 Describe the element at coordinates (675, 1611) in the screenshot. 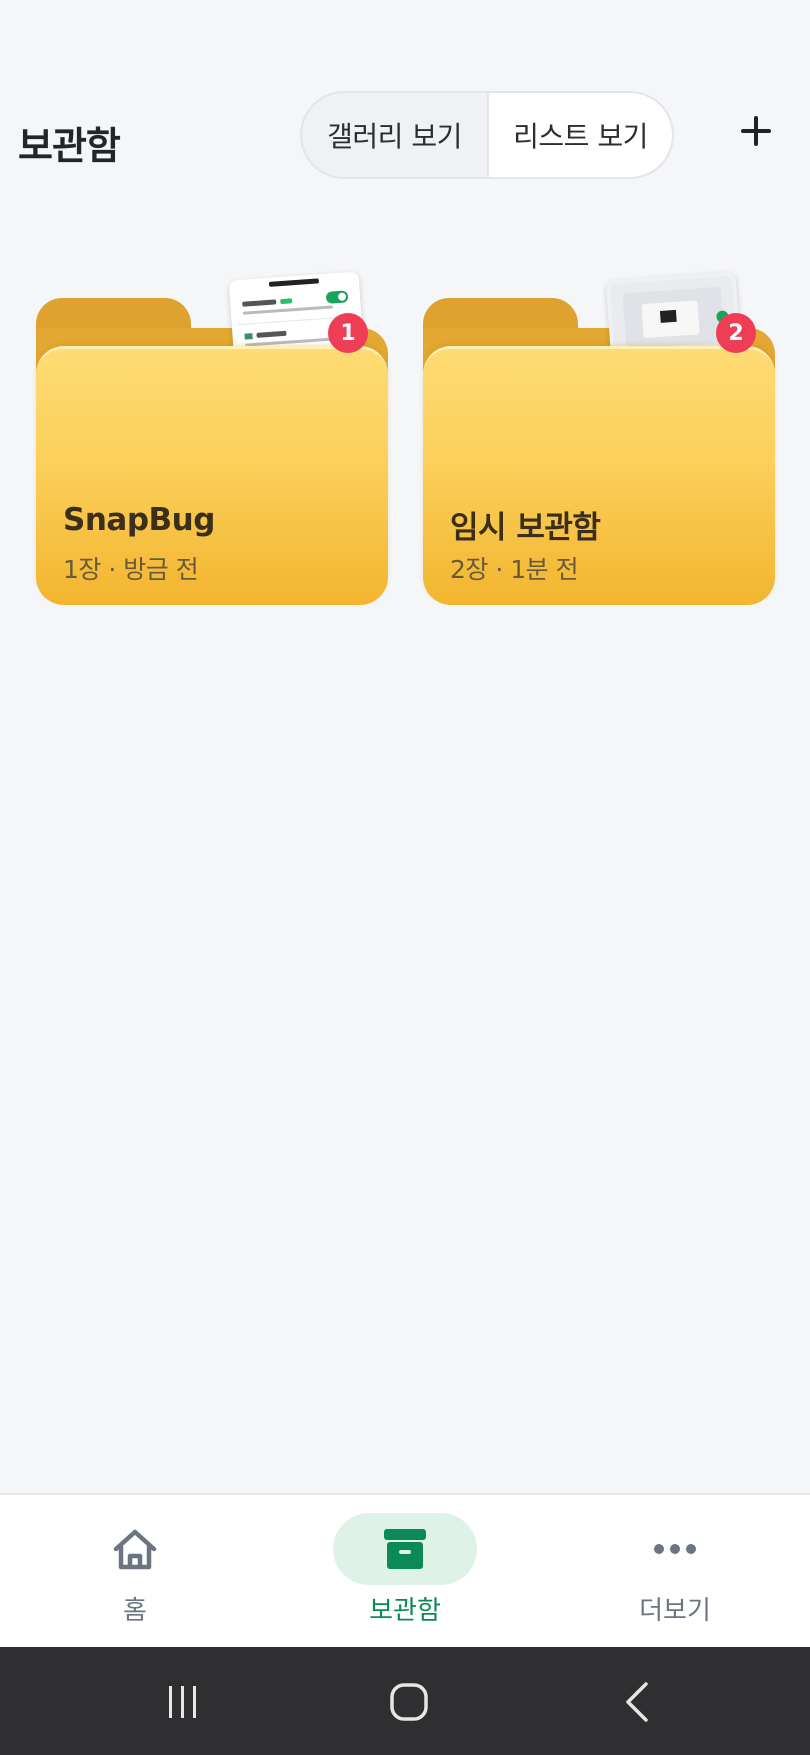

I see `nav-label: 더보기` at that location.